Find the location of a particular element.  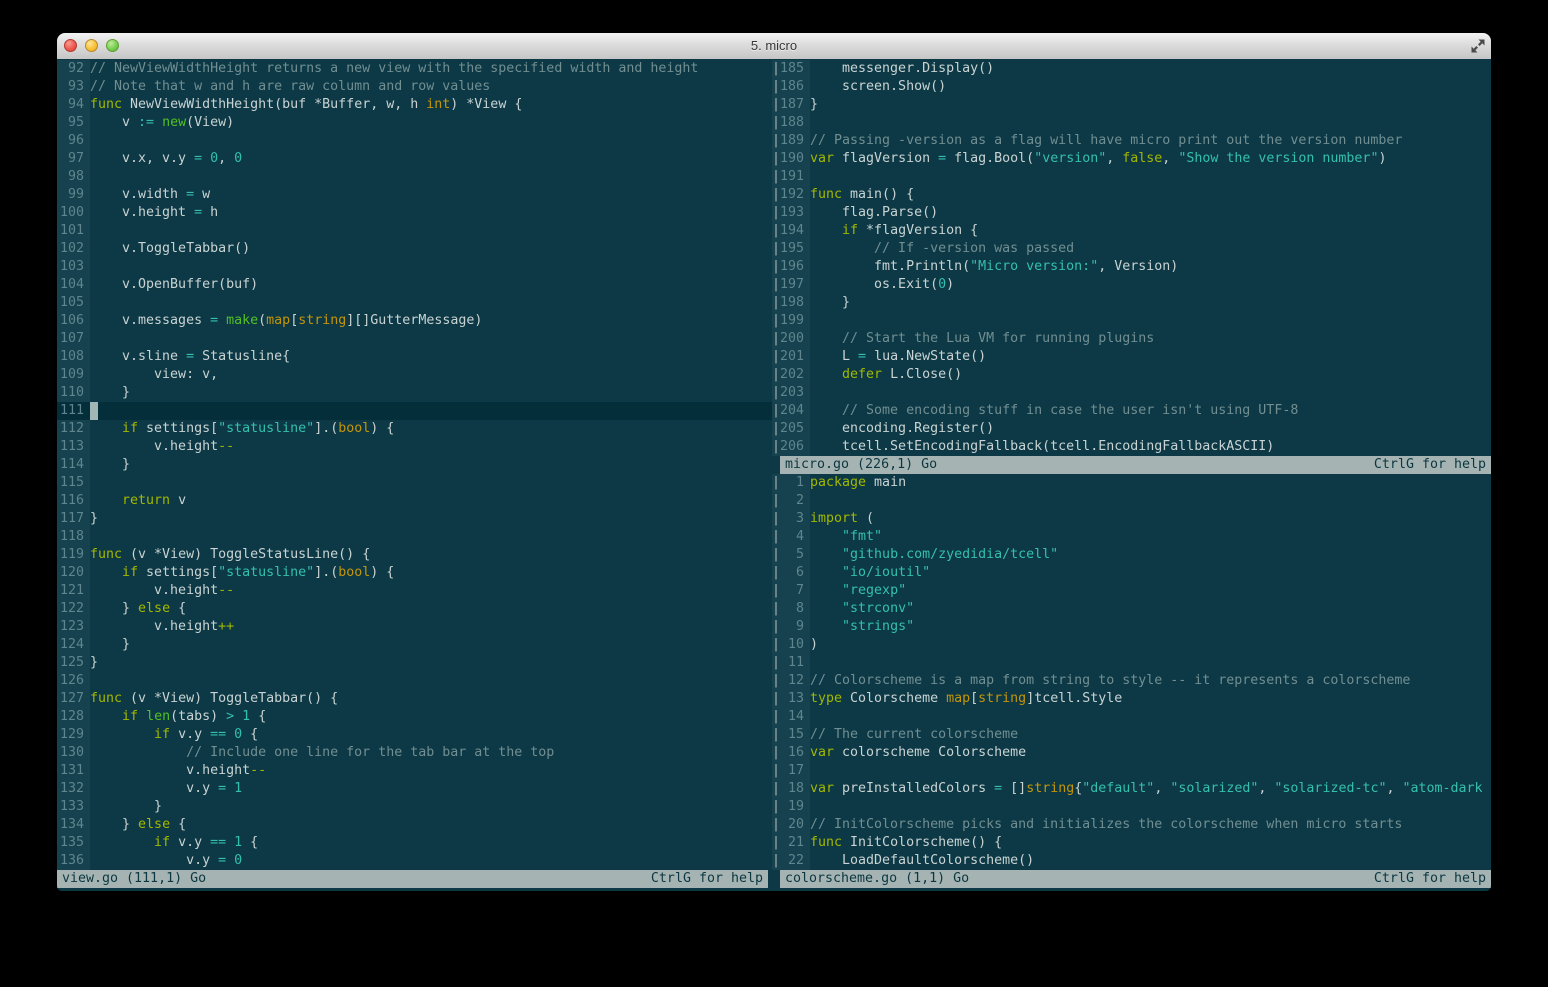

code-line: 100 v.height = h is located at coordinates (414, 213).